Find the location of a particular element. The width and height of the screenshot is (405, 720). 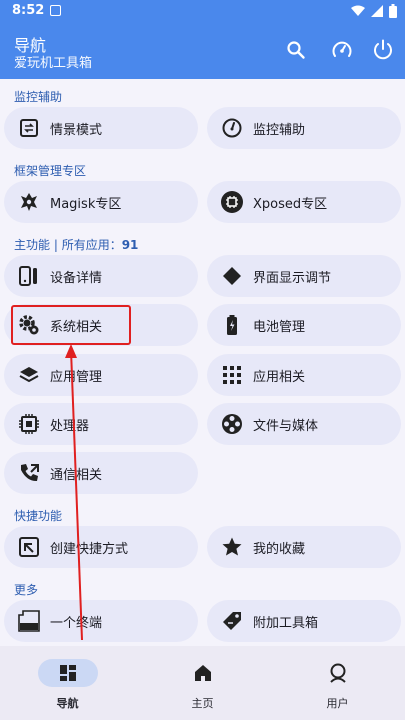

card-label: 界面显示调节 is located at coordinates (292, 278).